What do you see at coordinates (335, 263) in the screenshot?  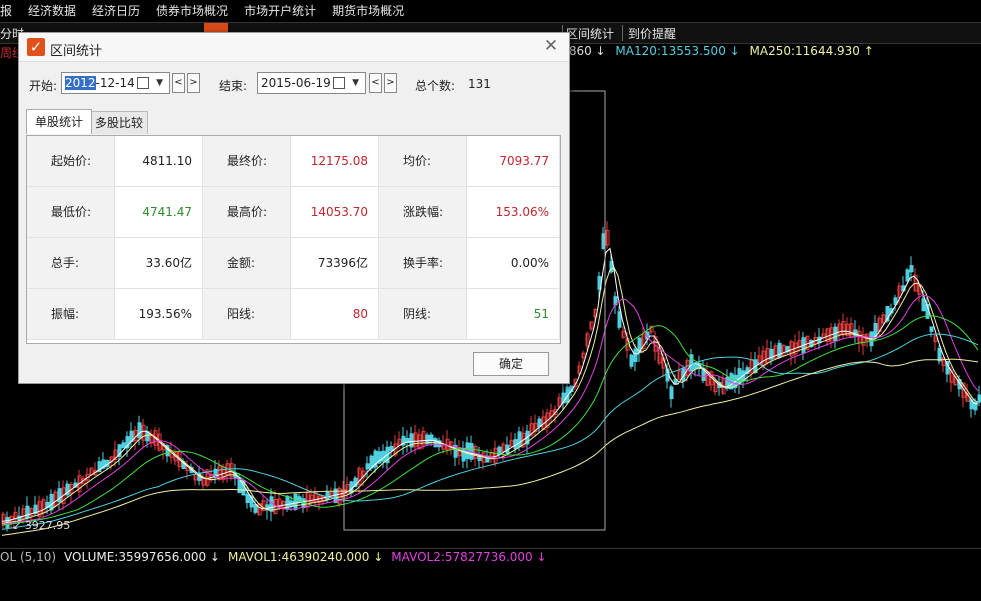 I see `stat-value: 73396亿` at bounding box center [335, 263].